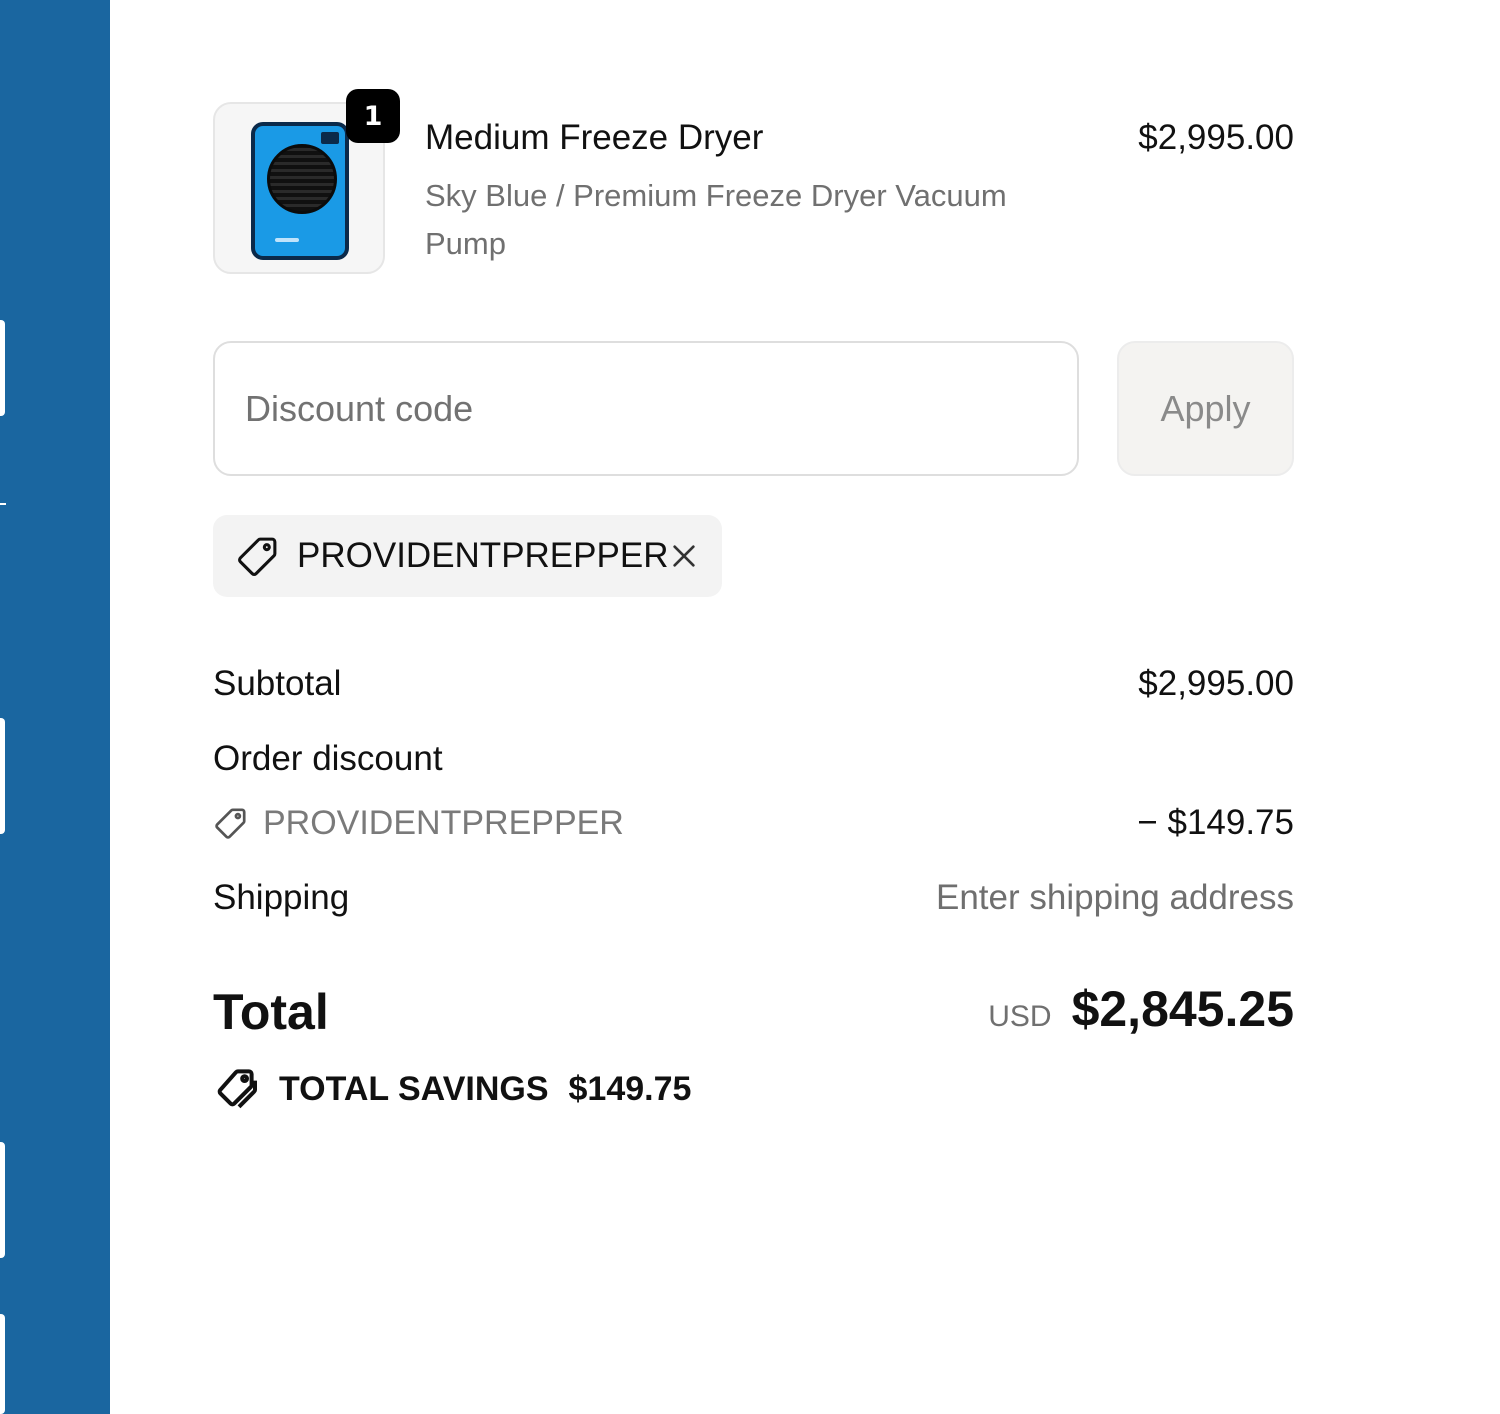  I want to click on total-label: Total, so click(271, 1012).